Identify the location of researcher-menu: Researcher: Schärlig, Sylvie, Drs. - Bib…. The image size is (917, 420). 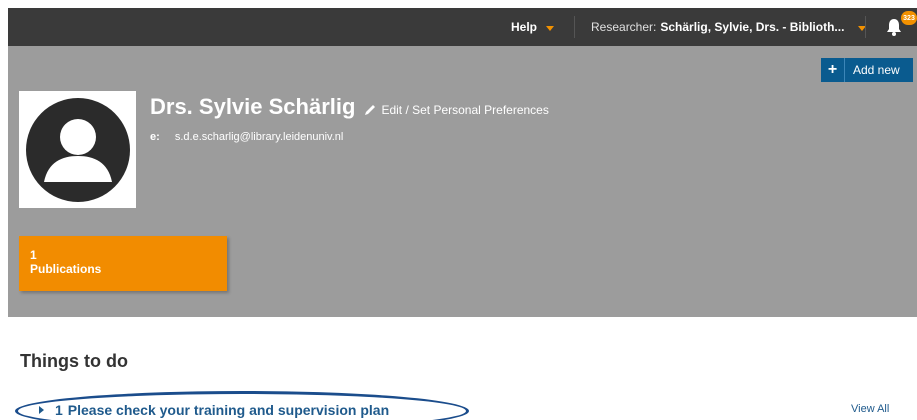
(729, 27).